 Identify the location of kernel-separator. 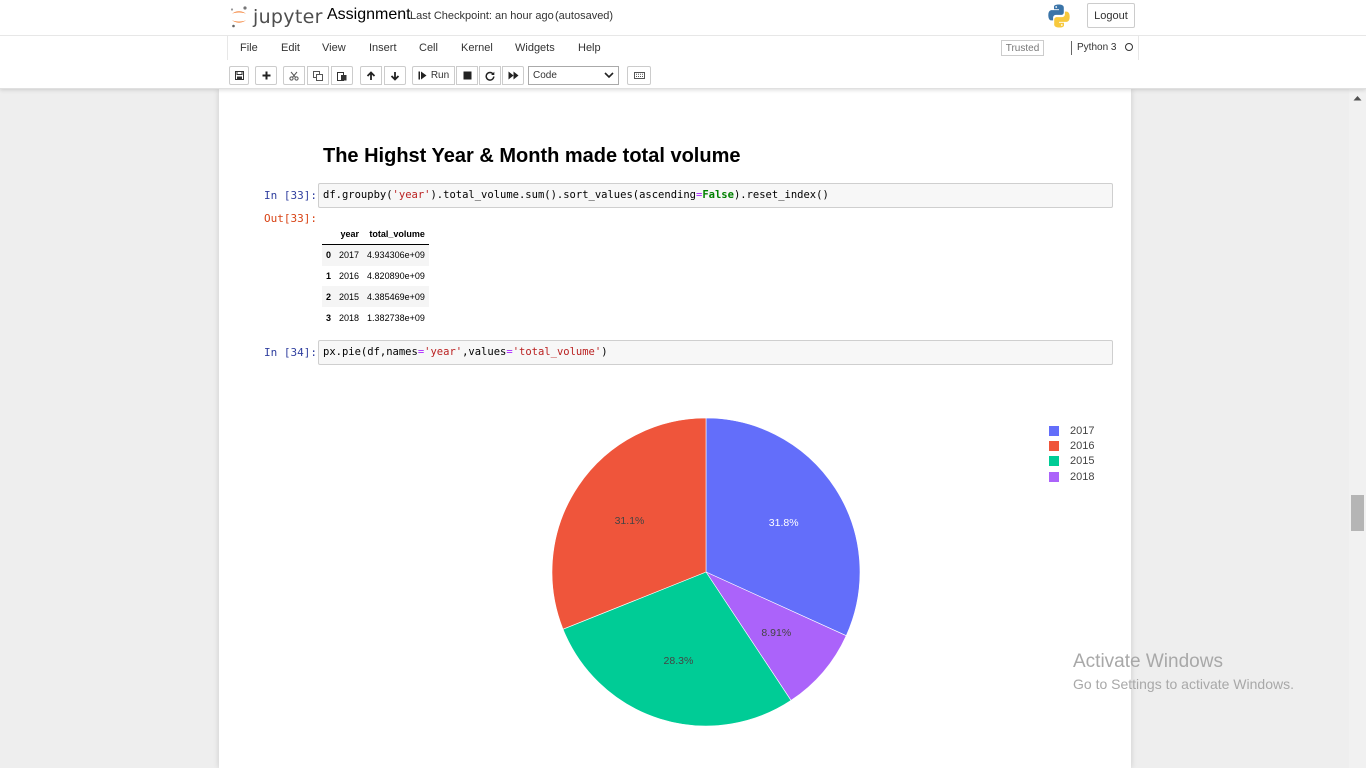
(1071, 48).